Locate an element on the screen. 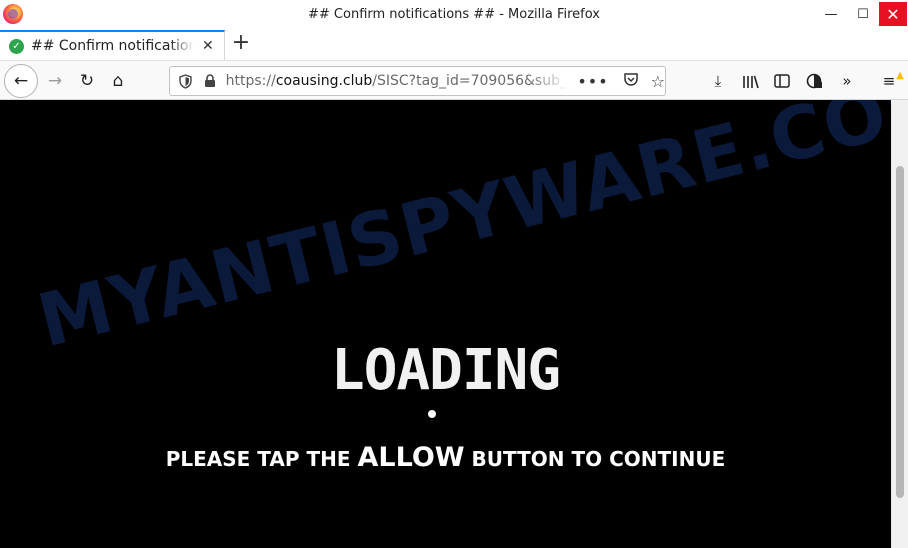 The height and width of the screenshot is (548, 908). maximize-button: ☐ is located at coordinates (863, 14).